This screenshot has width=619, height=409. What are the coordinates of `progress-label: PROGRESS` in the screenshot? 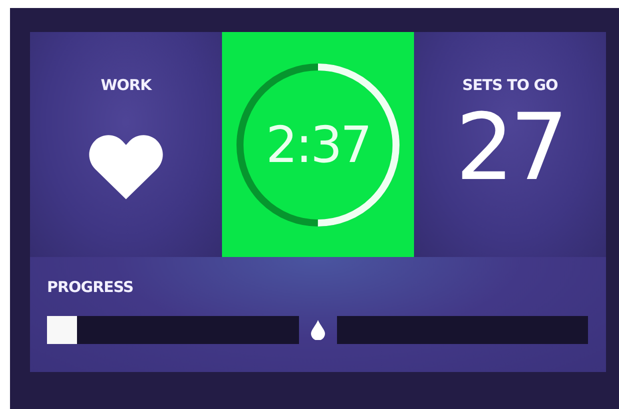 It's located at (90, 287).